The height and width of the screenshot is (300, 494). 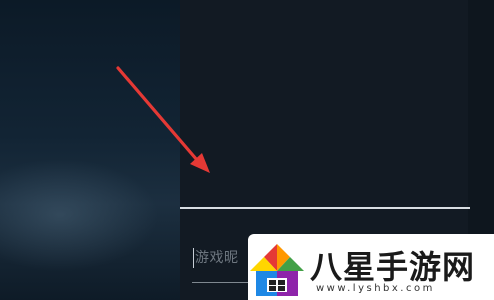 What do you see at coordinates (393, 267) in the screenshot?
I see `watermark-brand-text: 八星手游网` at bounding box center [393, 267].